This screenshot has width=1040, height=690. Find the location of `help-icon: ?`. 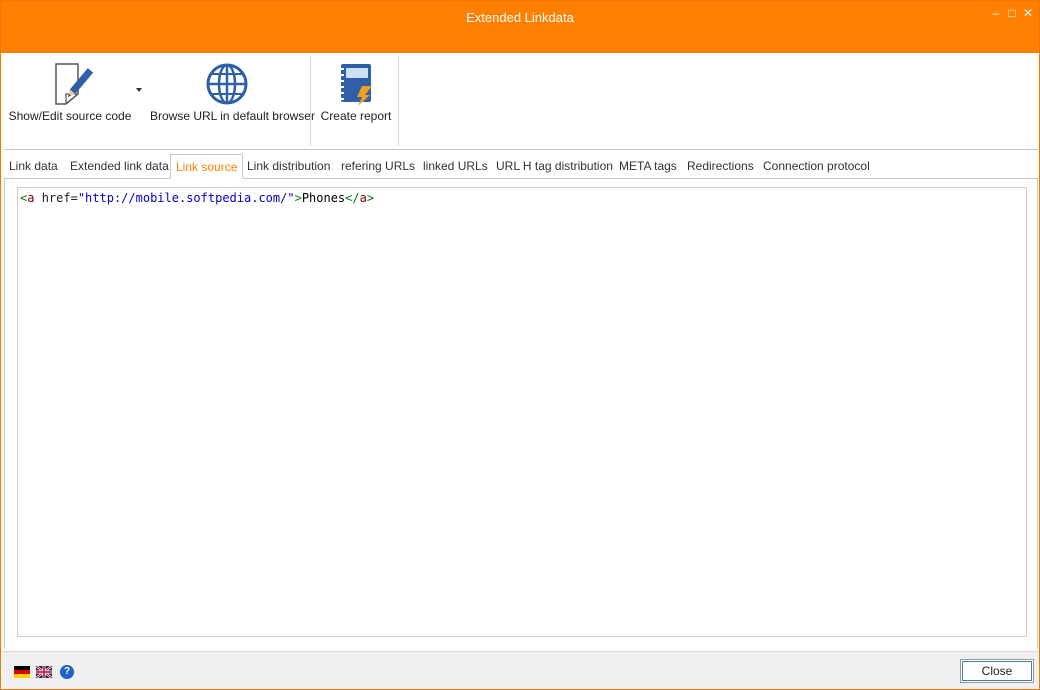

help-icon: ? is located at coordinates (67, 672).